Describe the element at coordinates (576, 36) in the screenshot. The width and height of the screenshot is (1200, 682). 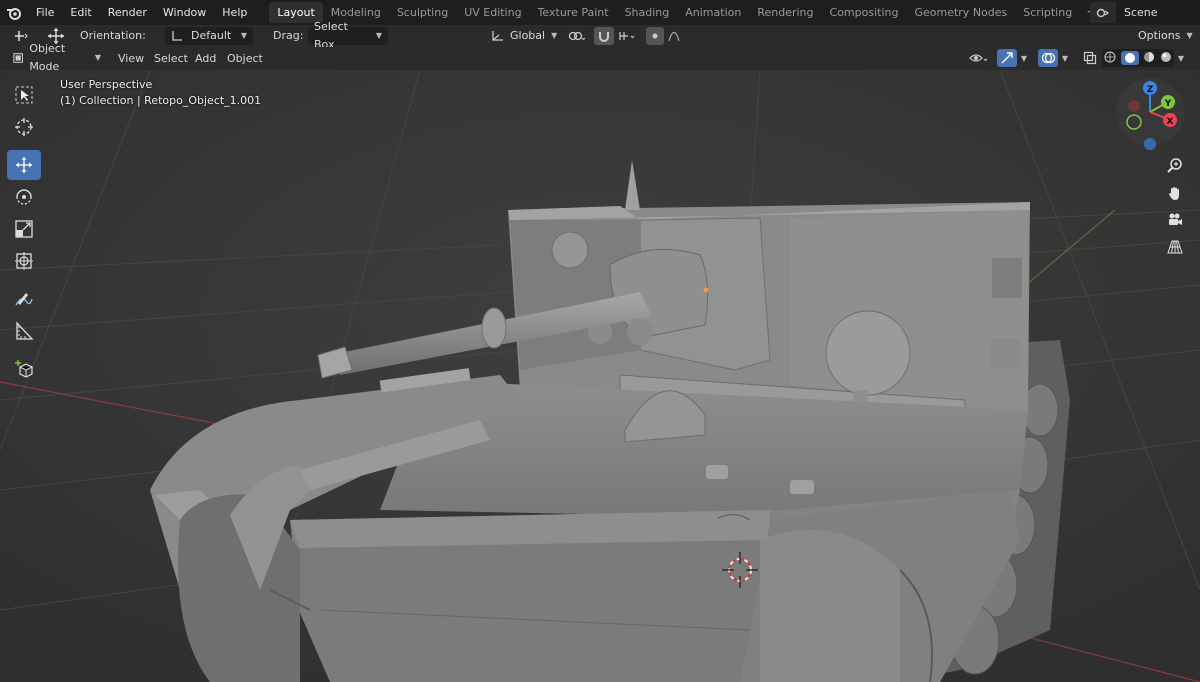
I see `pivot-point-icon` at that location.